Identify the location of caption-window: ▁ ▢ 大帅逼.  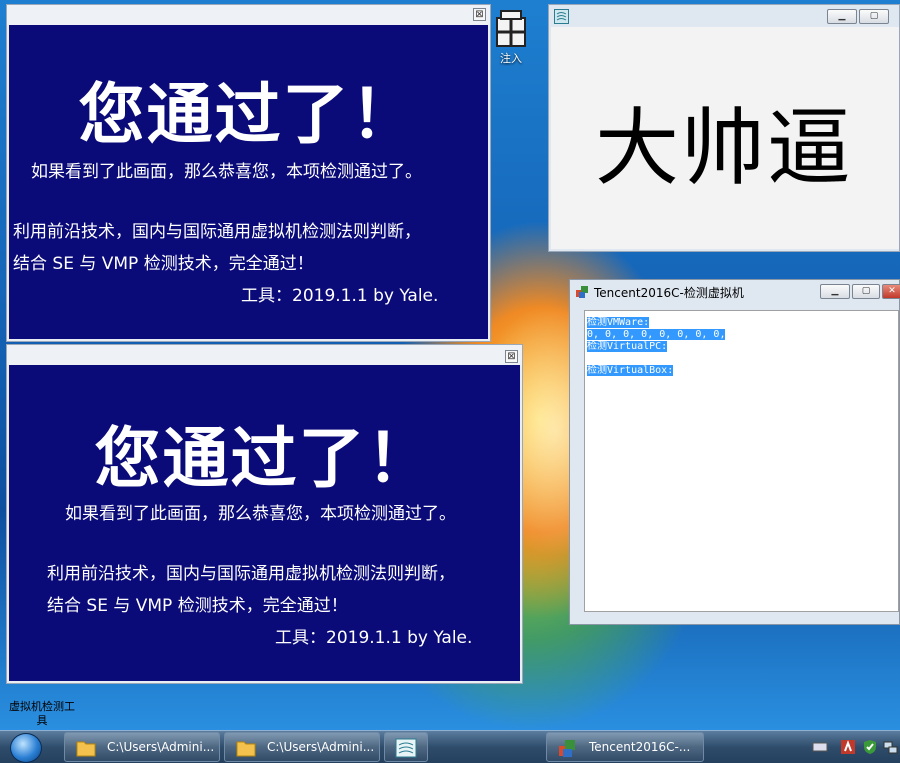
(724, 128).